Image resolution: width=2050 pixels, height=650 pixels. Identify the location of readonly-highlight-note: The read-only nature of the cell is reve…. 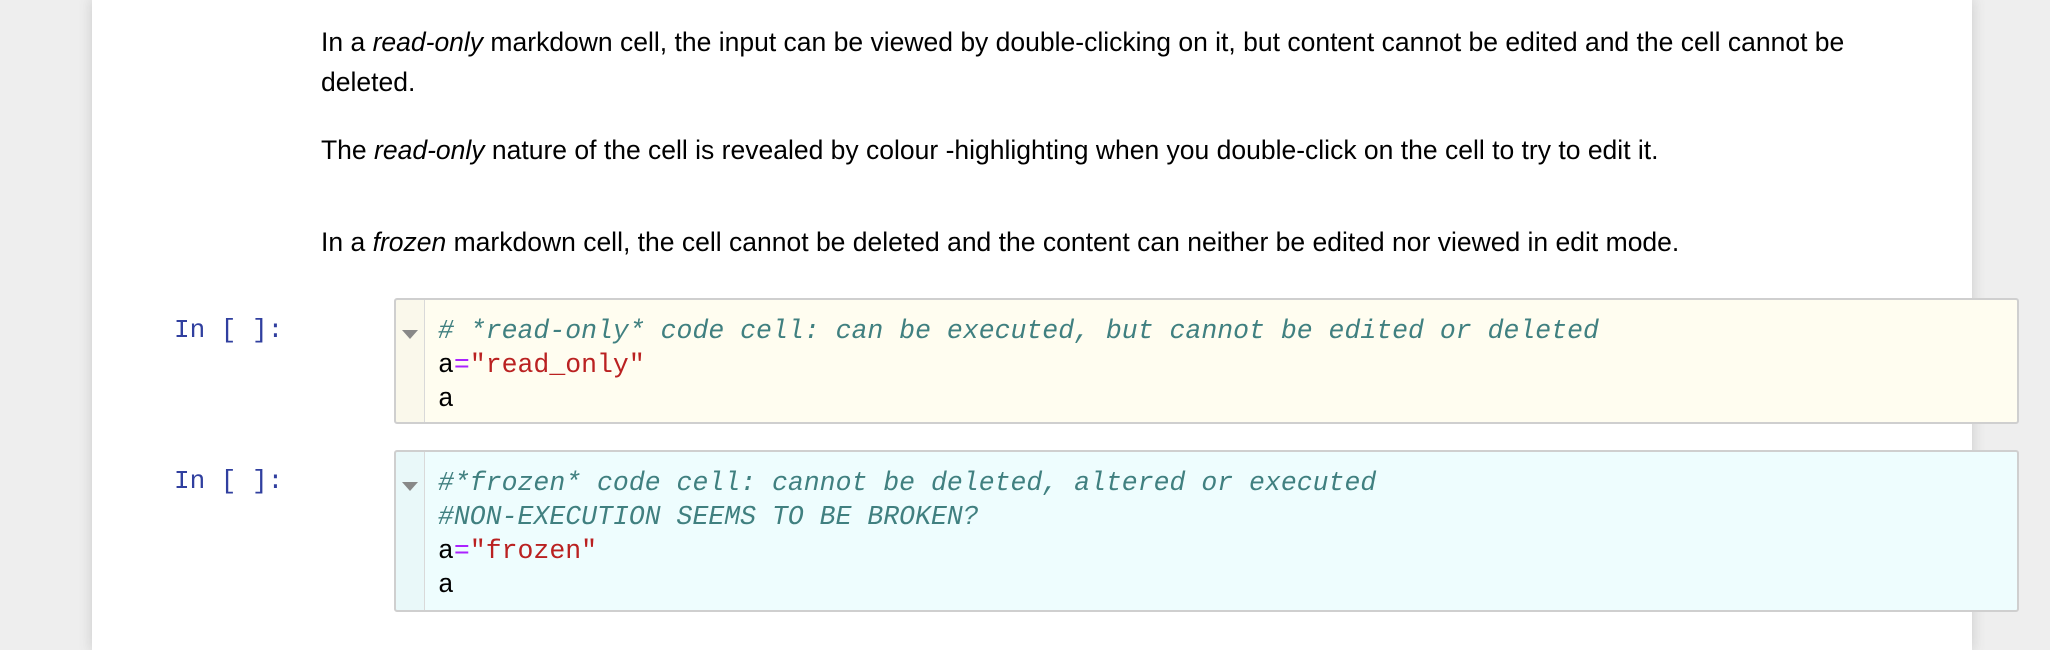
(990, 150).